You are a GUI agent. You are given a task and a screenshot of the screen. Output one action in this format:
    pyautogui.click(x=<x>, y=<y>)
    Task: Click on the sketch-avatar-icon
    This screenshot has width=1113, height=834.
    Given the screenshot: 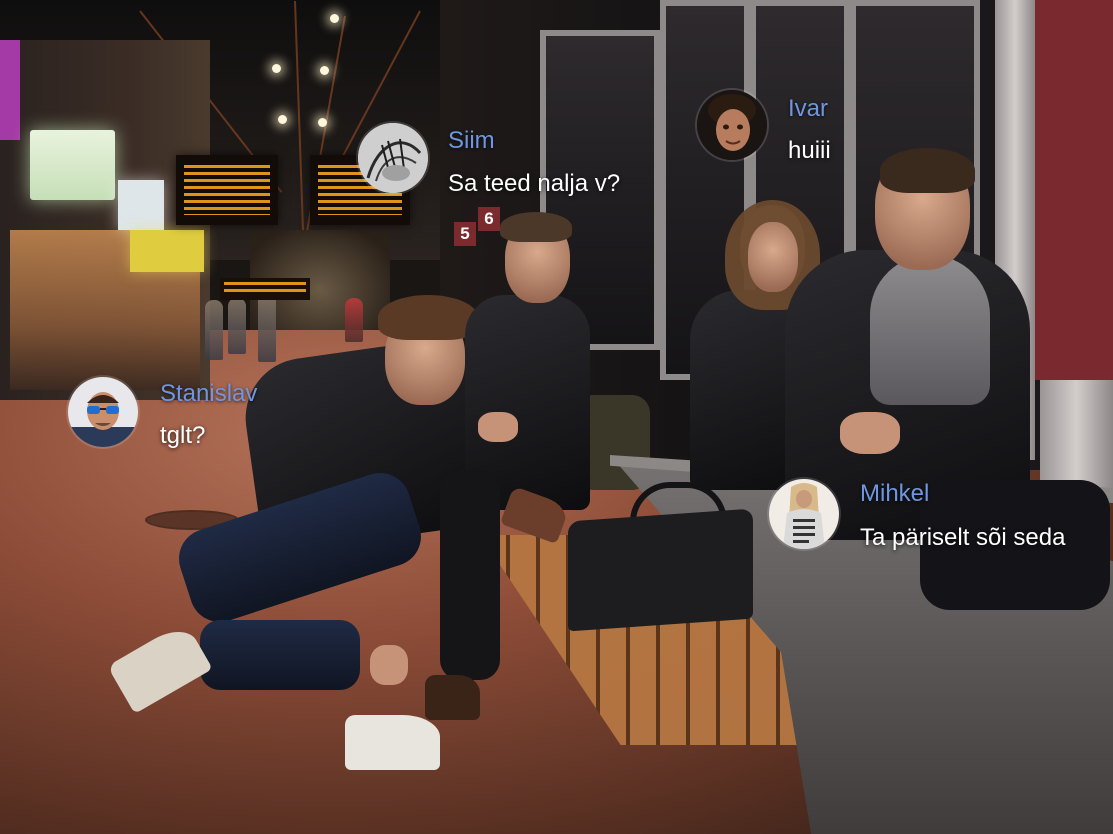 What is the action you would take?
    pyautogui.click(x=393, y=158)
    